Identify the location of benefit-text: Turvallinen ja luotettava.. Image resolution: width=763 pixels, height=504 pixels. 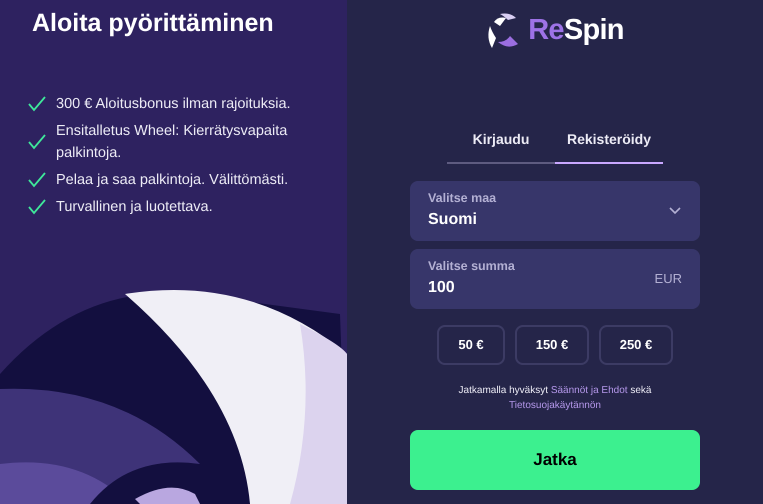
(134, 208).